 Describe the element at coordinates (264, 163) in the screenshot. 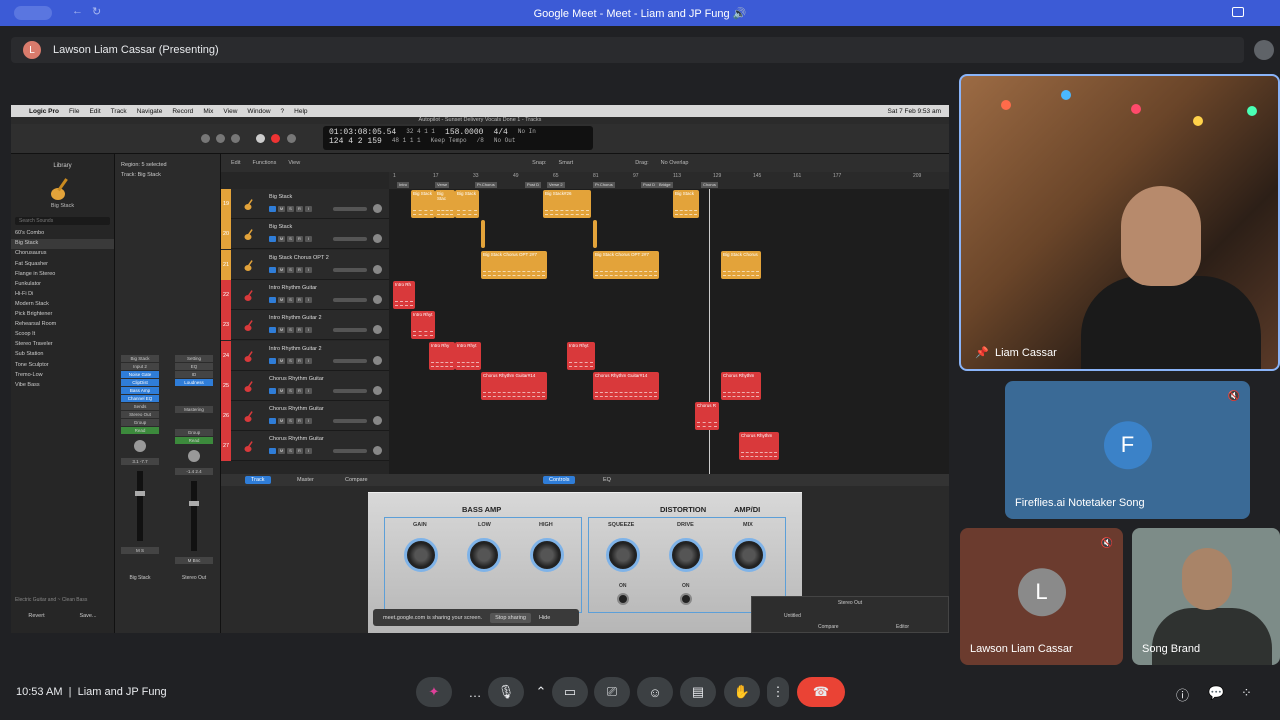

I see `functions-menu: Functions` at that location.